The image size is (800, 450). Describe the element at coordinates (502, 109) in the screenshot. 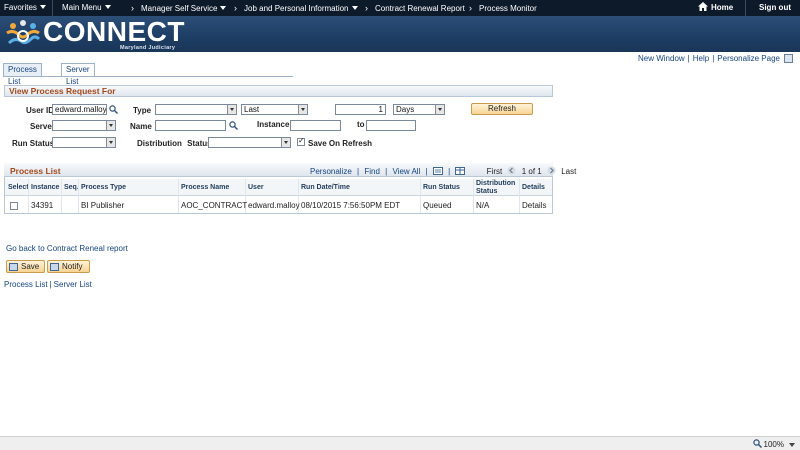

I see `refresh-button: Refresh` at that location.